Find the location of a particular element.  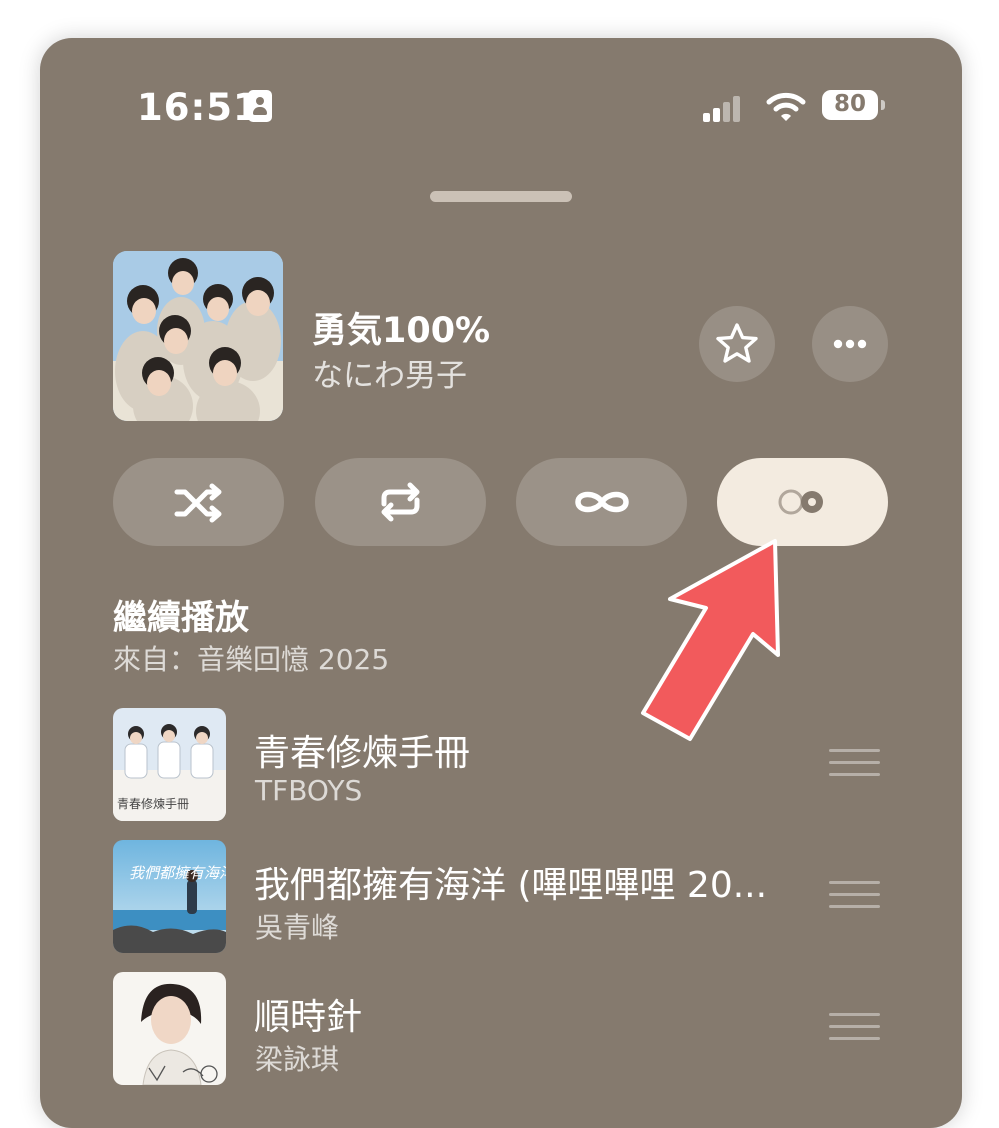

more-options-button is located at coordinates (850, 344).